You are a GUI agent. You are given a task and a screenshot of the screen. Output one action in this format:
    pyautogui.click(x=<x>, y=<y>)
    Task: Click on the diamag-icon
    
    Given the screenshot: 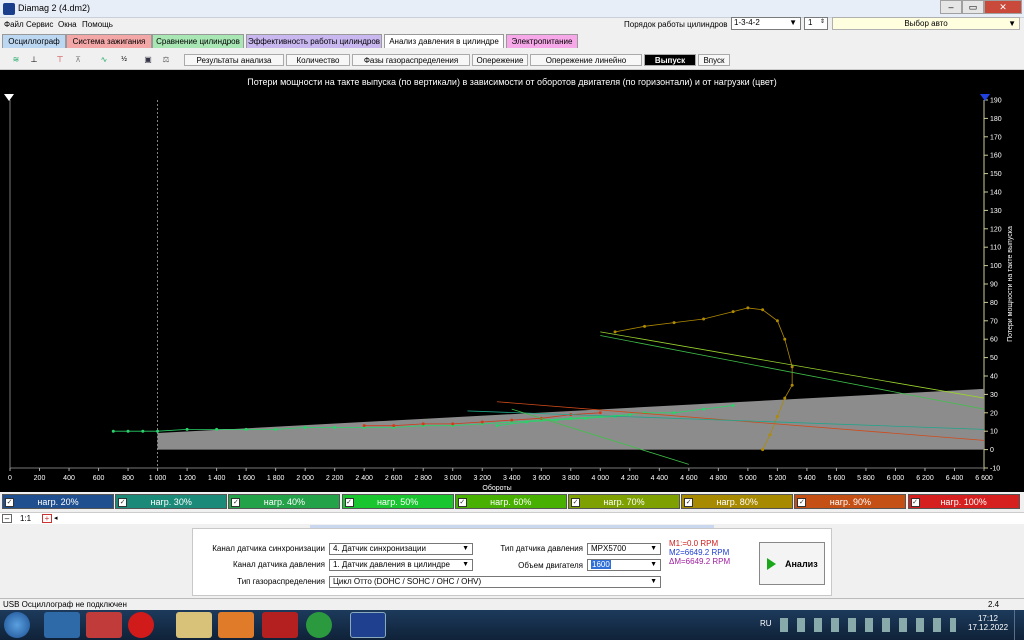 What is the action you would take?
    pyautogui.click(x=368, y=625)
    